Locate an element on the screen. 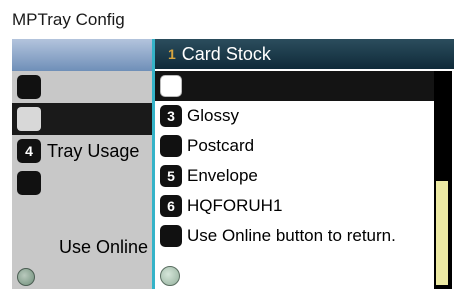  item-label: Envelope is located at coordinates (222, 175).